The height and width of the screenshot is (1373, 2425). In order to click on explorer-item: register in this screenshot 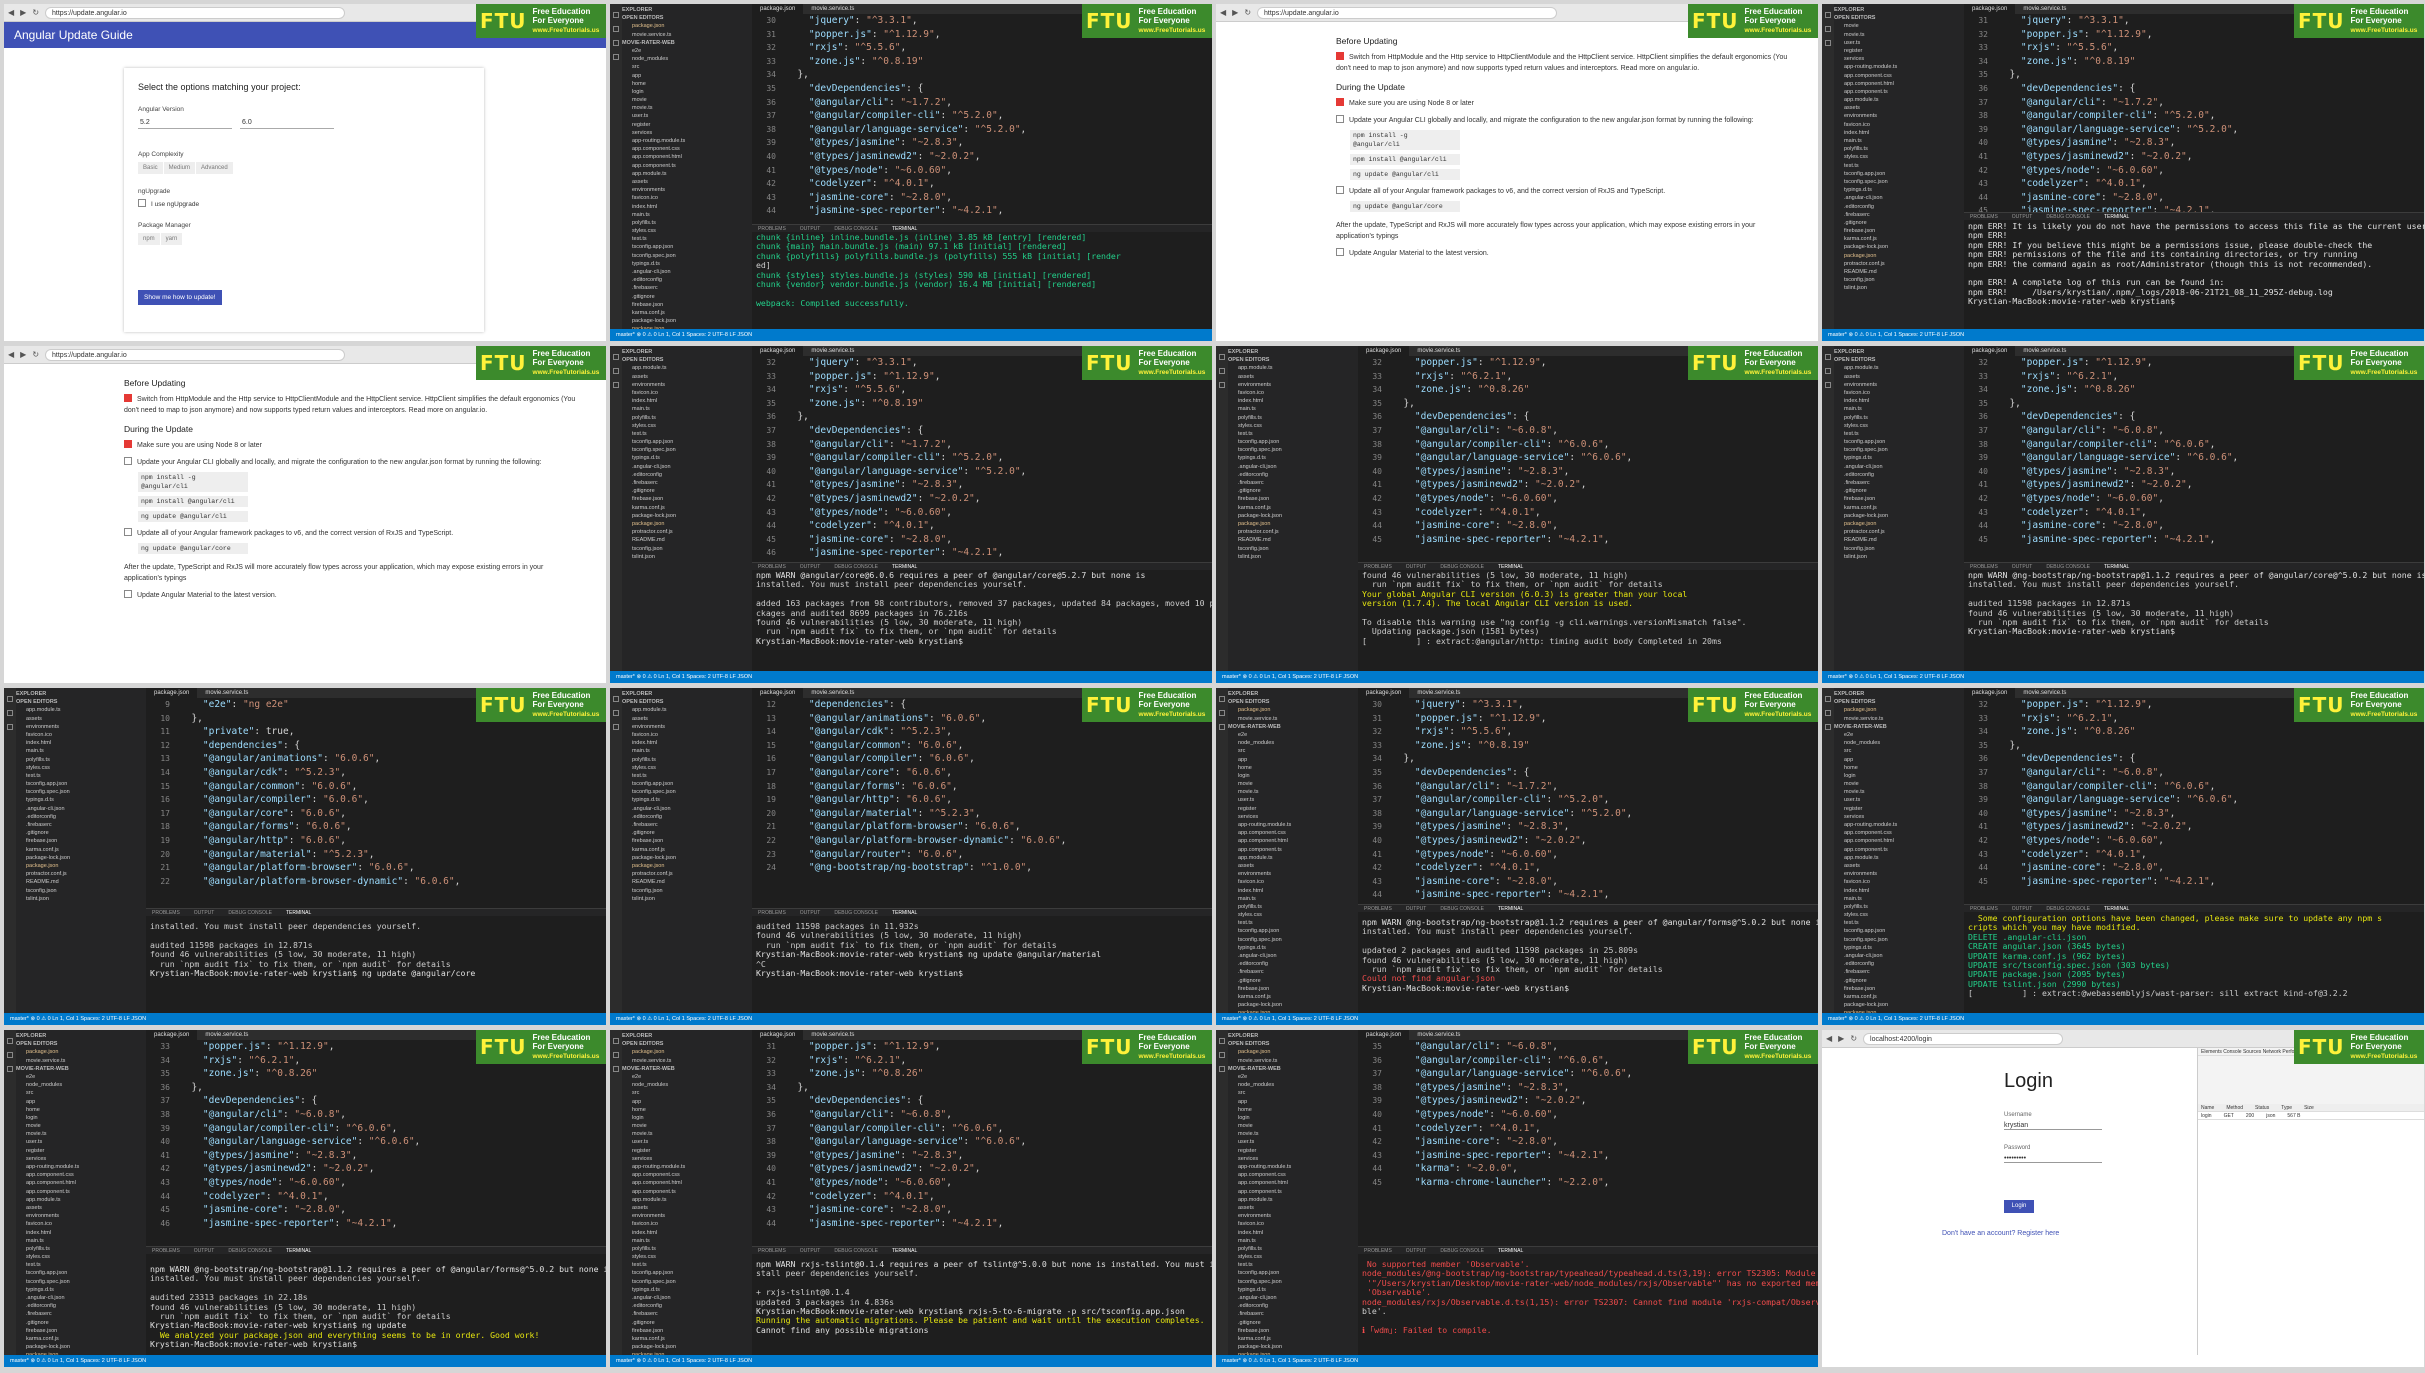, I will do `click(1293, 1151)`.